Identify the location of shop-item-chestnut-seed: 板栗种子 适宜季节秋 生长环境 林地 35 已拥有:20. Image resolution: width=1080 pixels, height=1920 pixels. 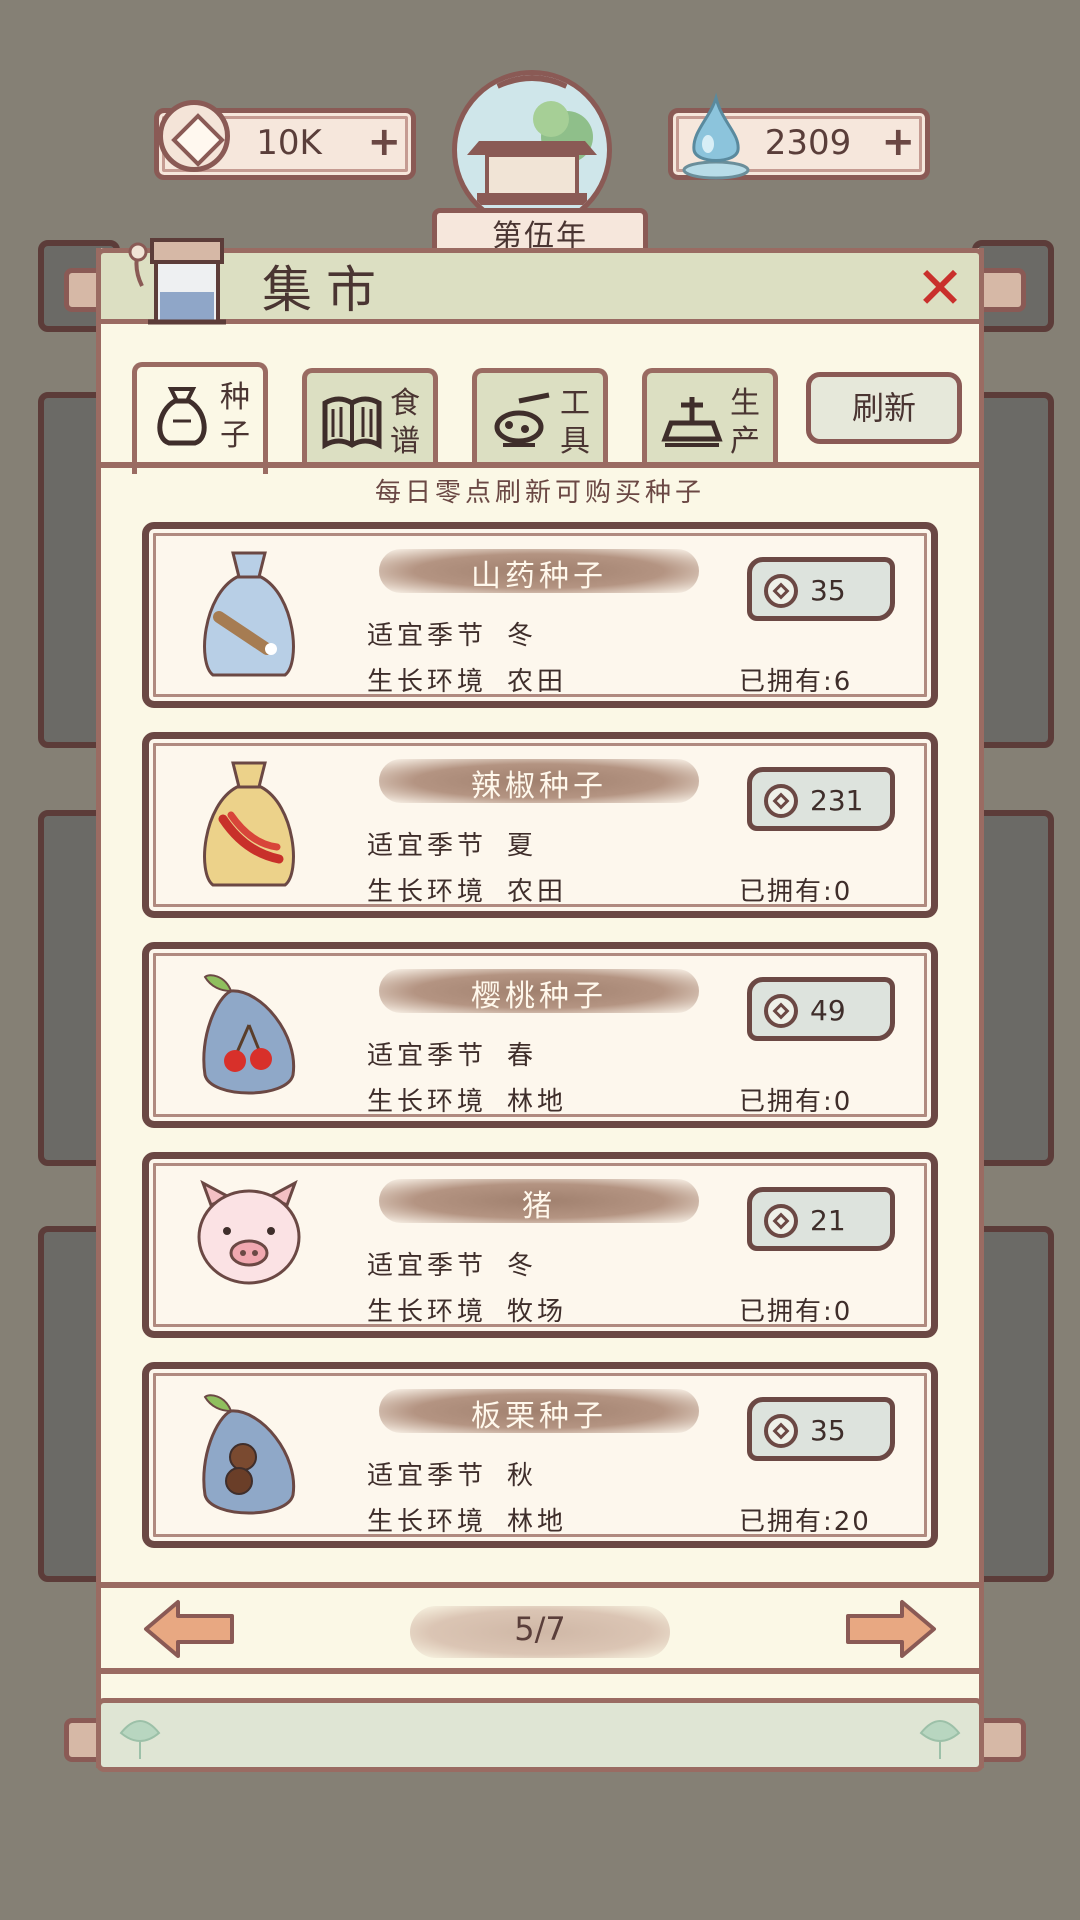
(540, 1455).